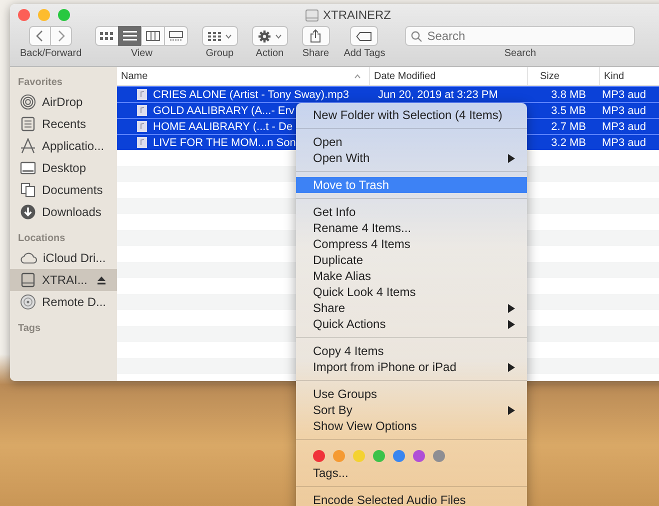  What do you see at coordinates (28, 212) in the screenshot?
I see `download-icon` at bounding box center [28, 212].